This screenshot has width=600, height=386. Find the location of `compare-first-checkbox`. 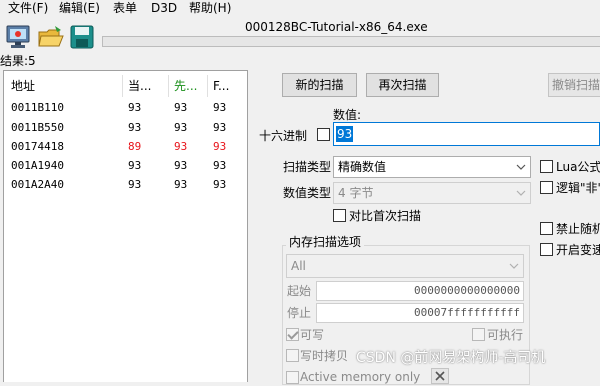

compare-first-checkbox is located at coordinates (339, 215).